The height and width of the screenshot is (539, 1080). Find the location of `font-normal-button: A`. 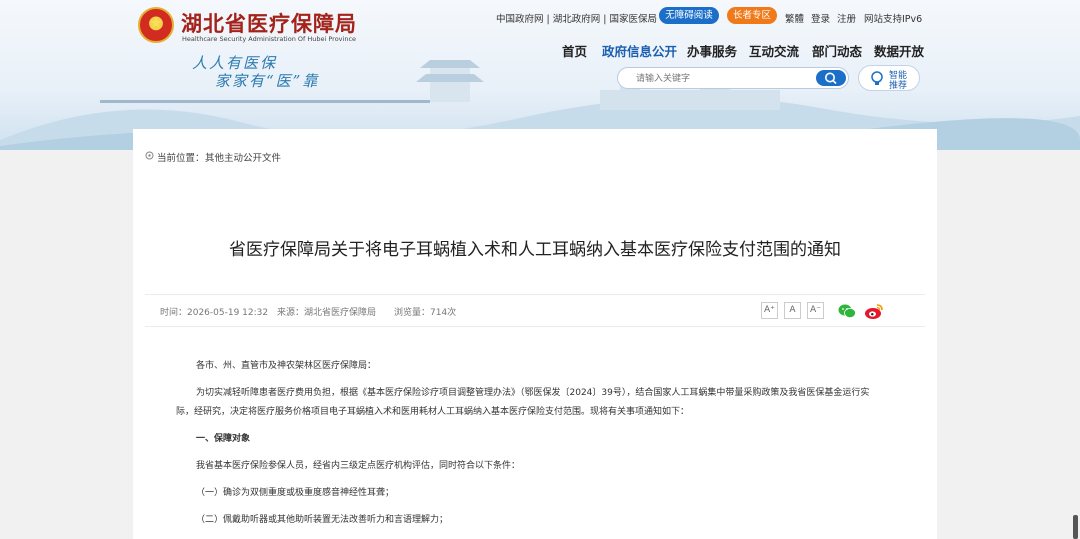

font-normal-button: A is located at coordinates (792, 310).